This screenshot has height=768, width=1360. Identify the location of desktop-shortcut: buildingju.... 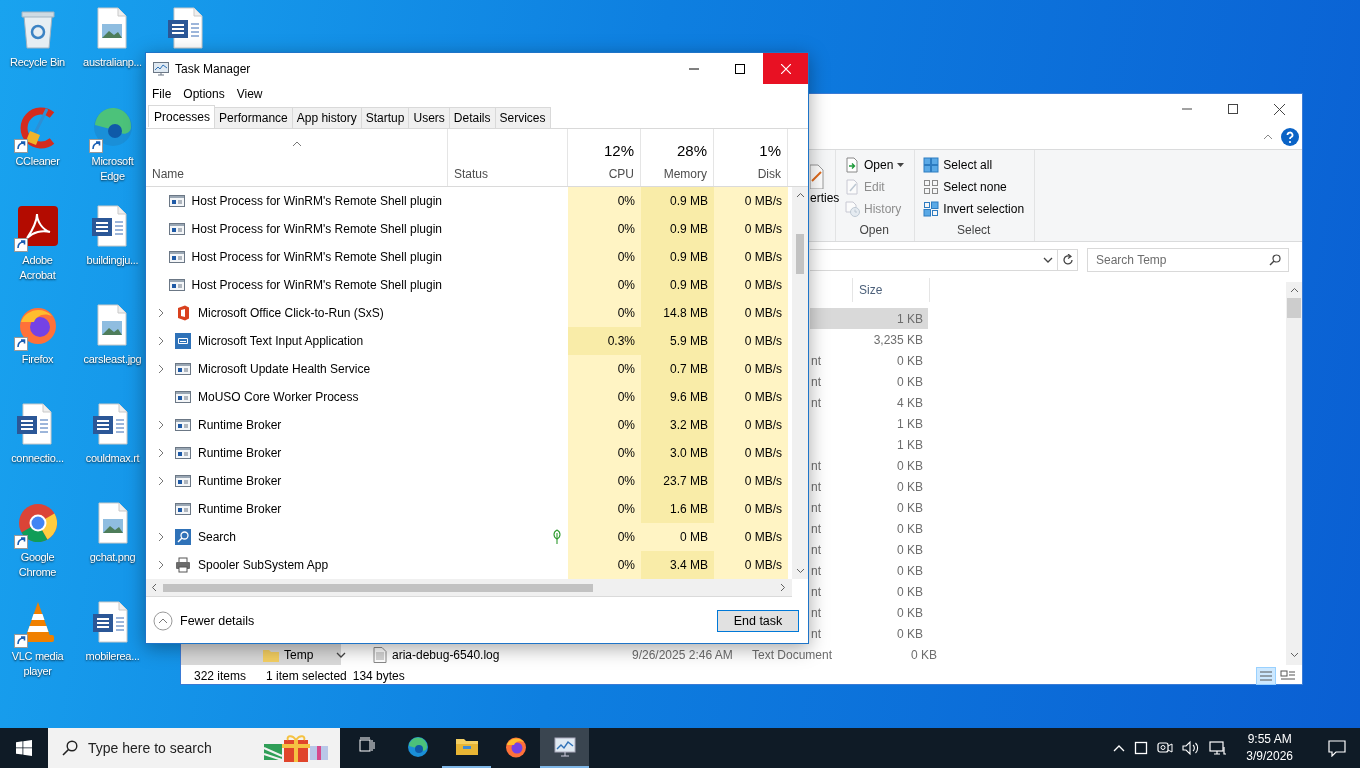
(112, 235).